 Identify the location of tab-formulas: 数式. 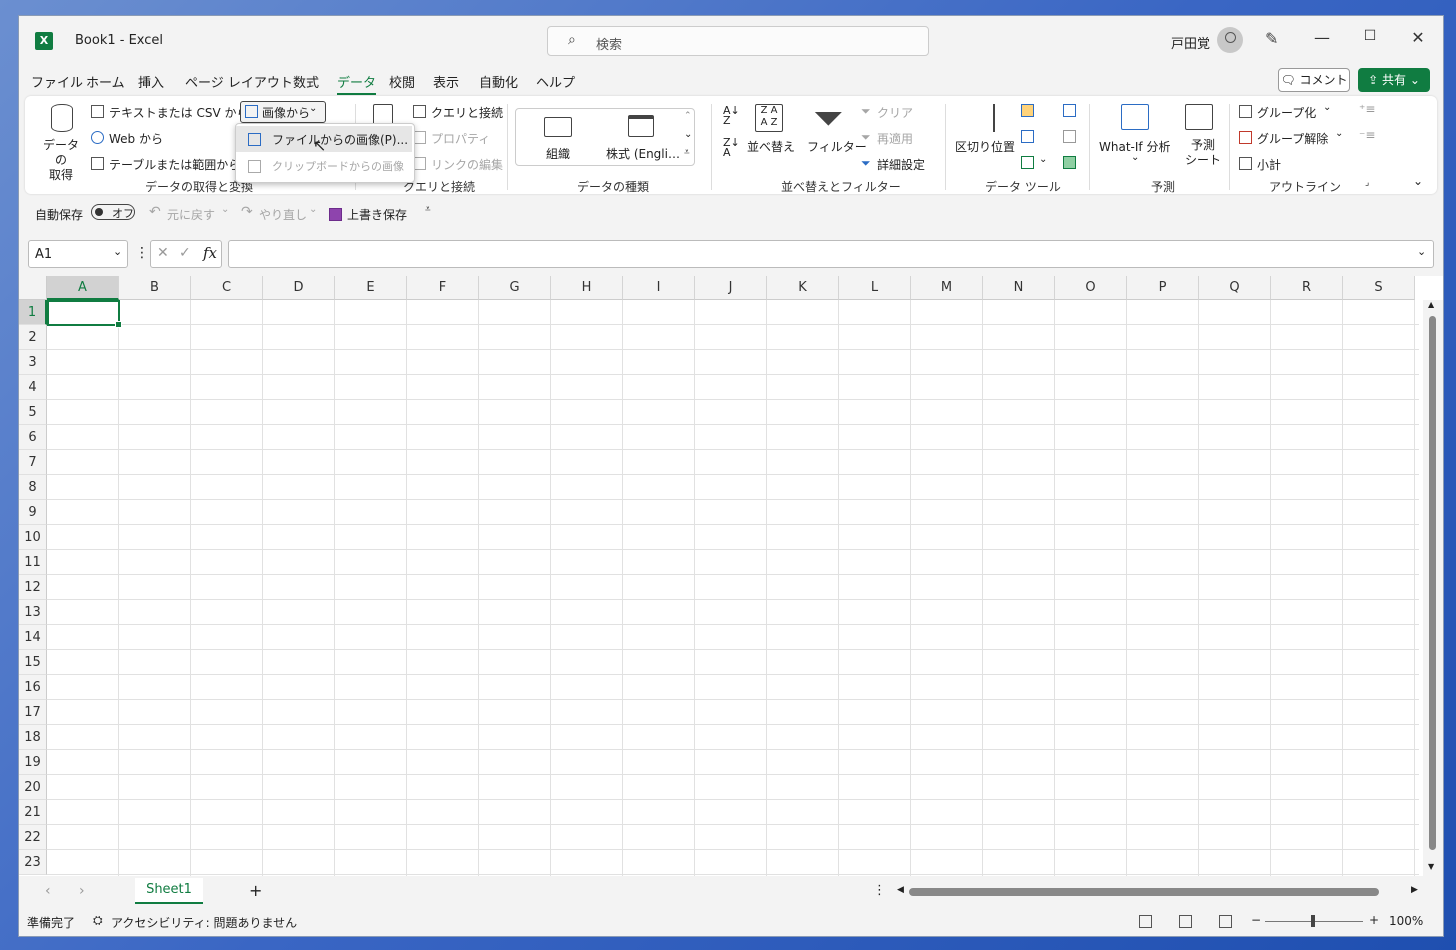
(306, 81).